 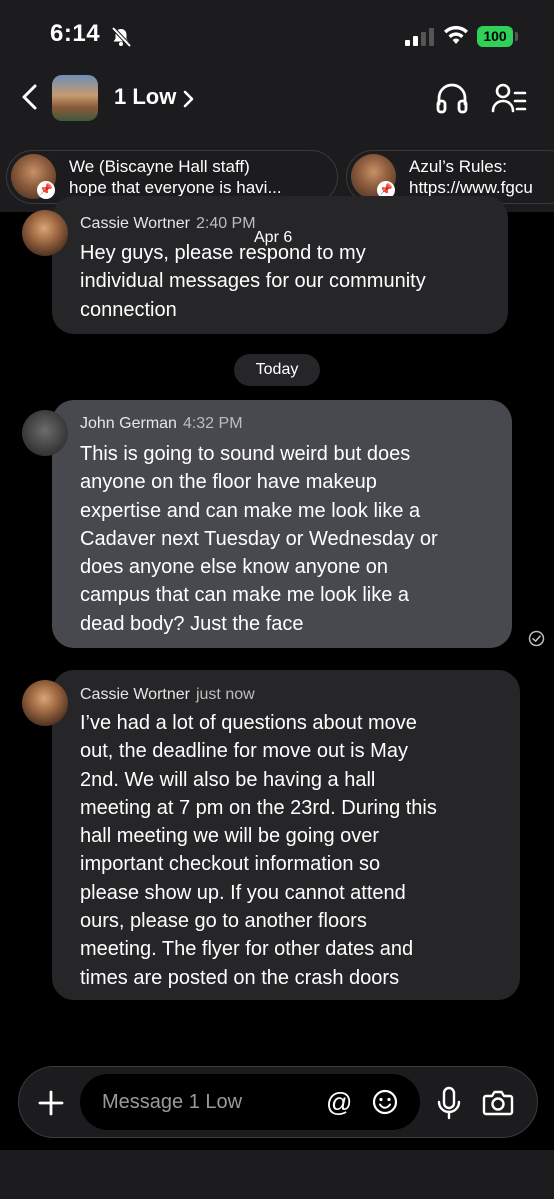 I want to click on wifi-icon, so click(x=456, y=34).